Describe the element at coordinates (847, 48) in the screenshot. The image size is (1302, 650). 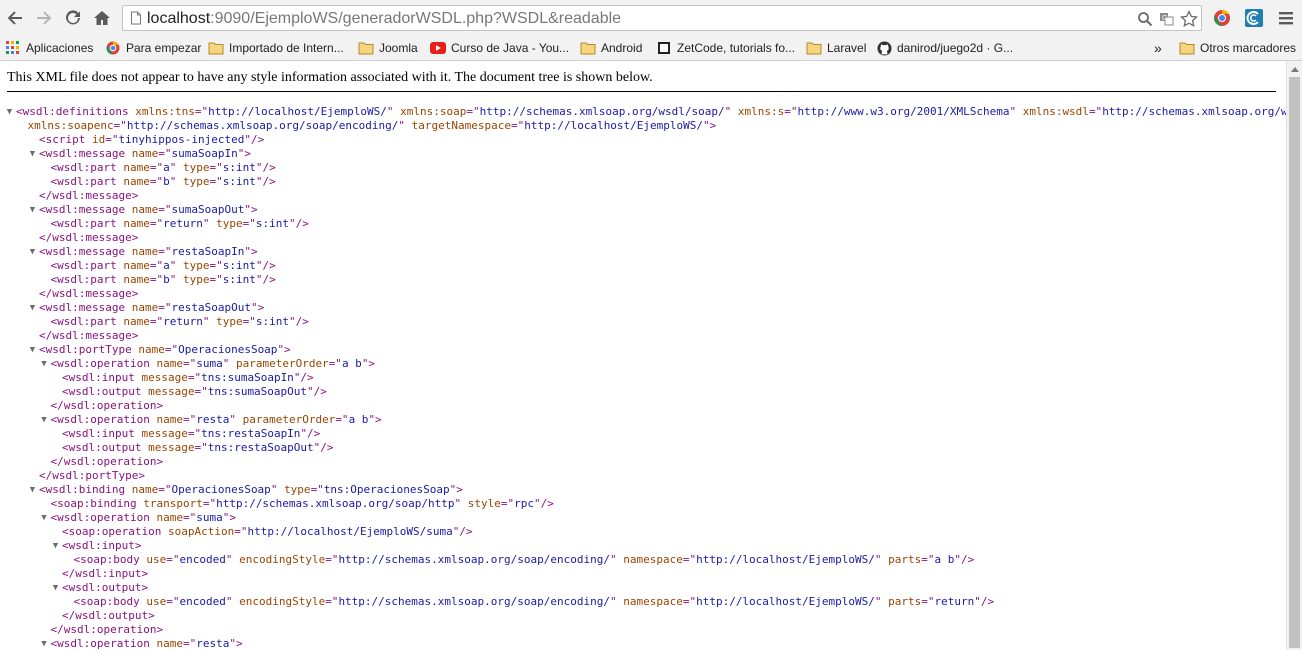
I see `bookmark-label: Laravel` at that location.